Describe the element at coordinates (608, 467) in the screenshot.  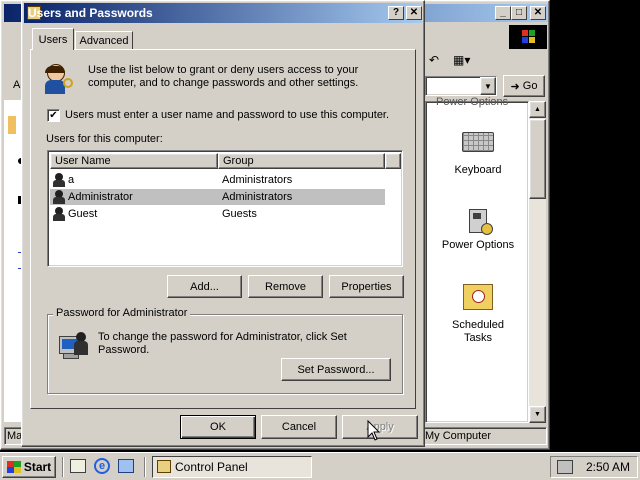
I see `clock: 2:50 AM` at that location.